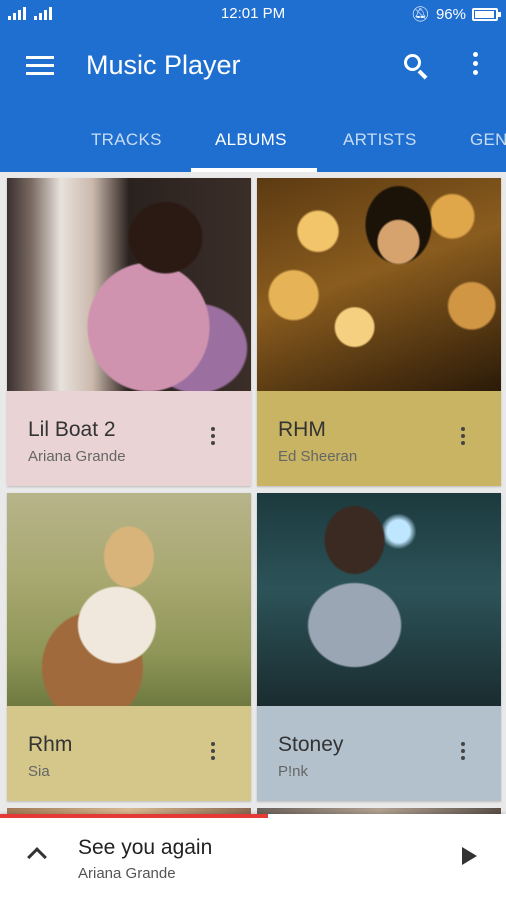 Image resolution: width=506 pixels, height=900 pixels. What do you see at coordinates (72, 429) in the screenshot?
I see `album-name: Lil Boat 2` at bounding box center [72, 429].